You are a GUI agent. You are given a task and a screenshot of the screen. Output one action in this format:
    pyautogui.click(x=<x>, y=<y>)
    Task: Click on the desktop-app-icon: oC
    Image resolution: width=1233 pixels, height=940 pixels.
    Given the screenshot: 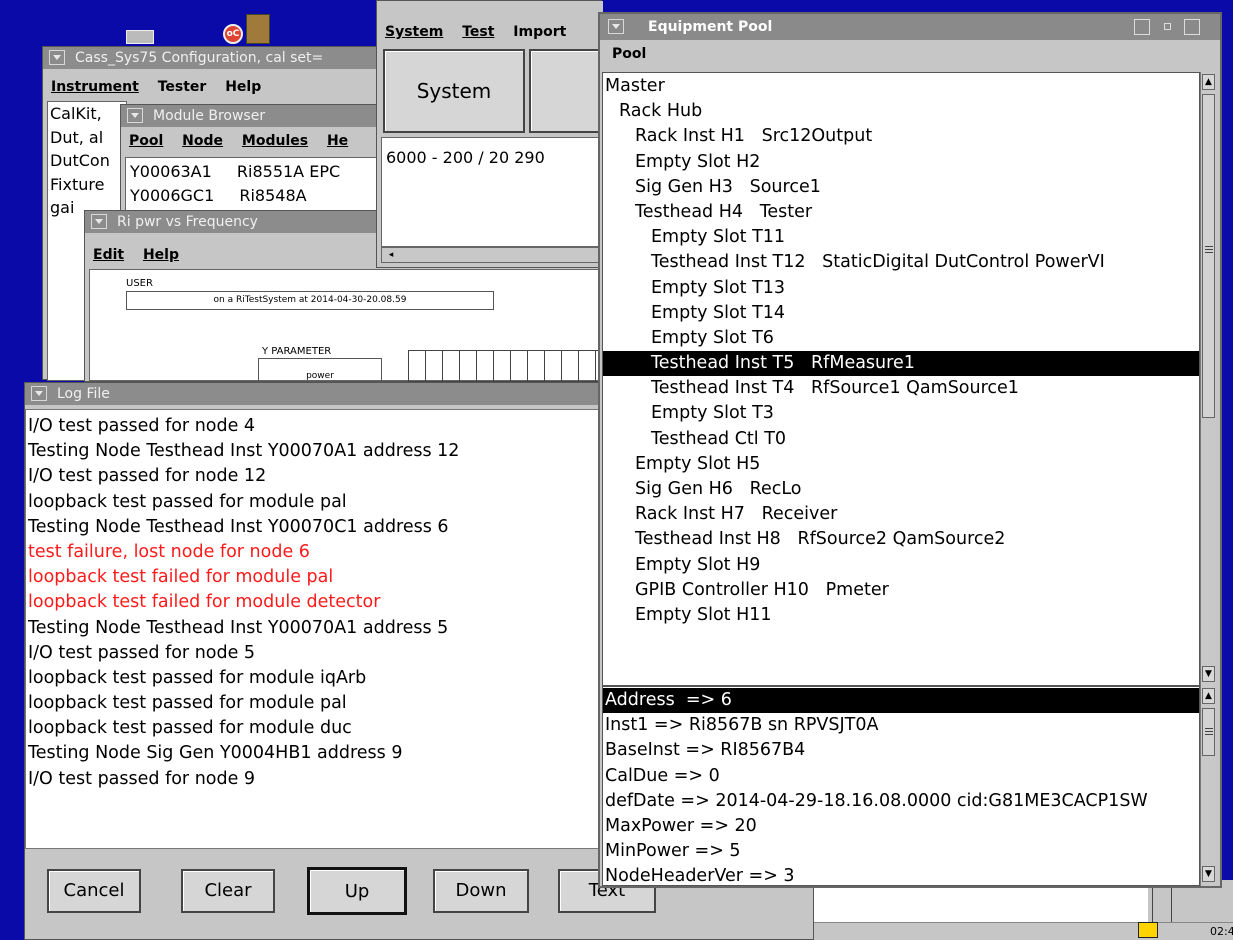 What is the action you would take?
    pyautogui.click(x=233, y=34)
    